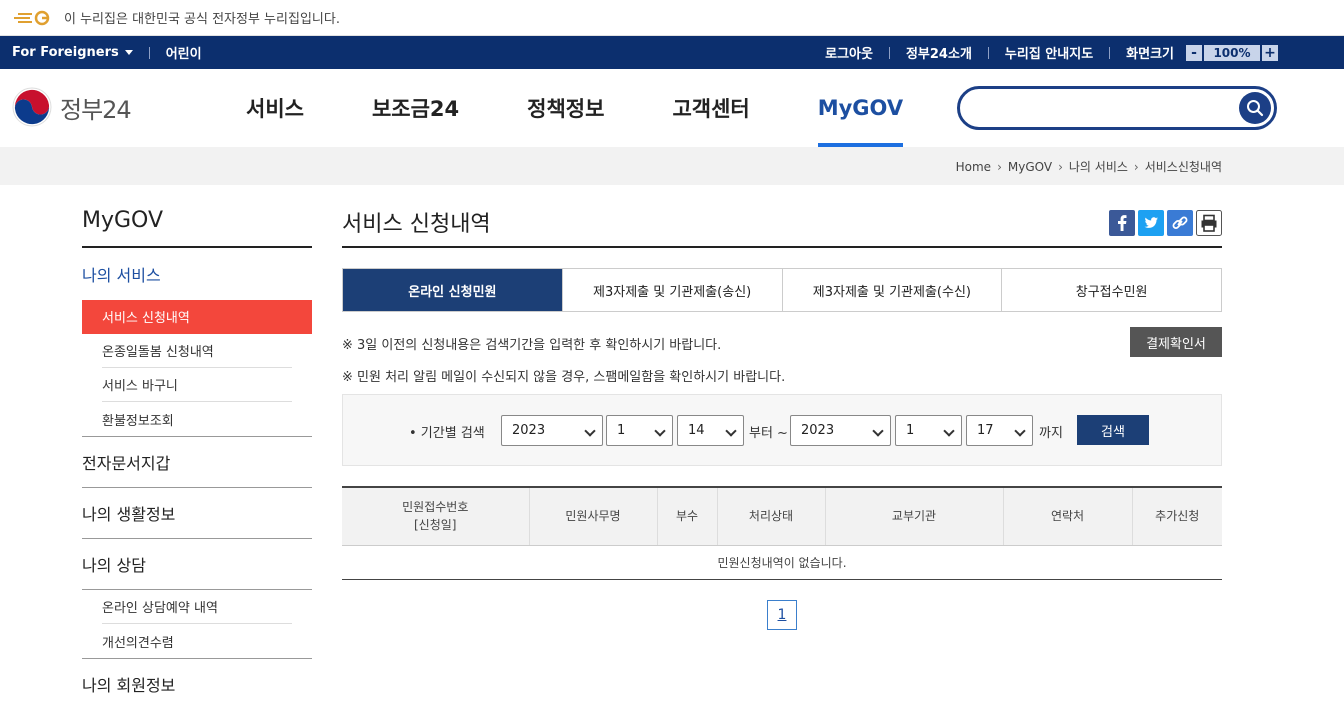 The width and height of the screenshot is (1344, 702). Describe the element at coordinates (1270, 52) in the screenshot. I see `zoom-in-button: +` at that location.